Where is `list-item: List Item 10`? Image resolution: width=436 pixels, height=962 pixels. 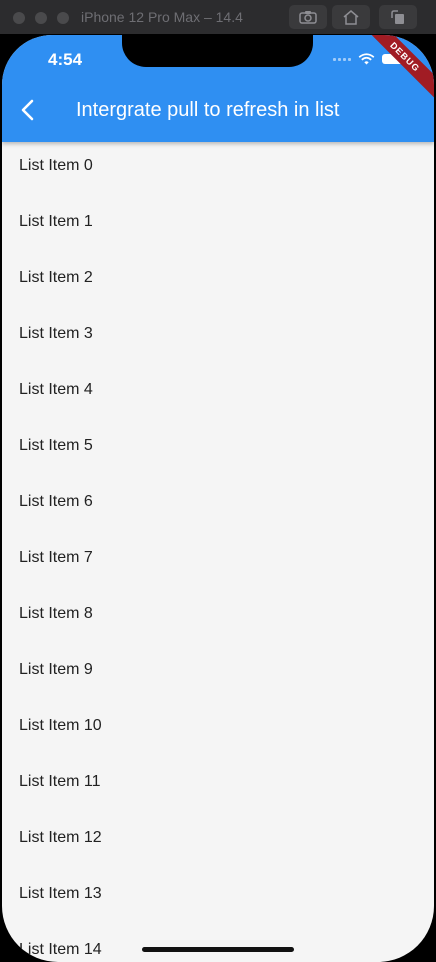
list-item: List Item 10 is located at coordinates (218, 726).